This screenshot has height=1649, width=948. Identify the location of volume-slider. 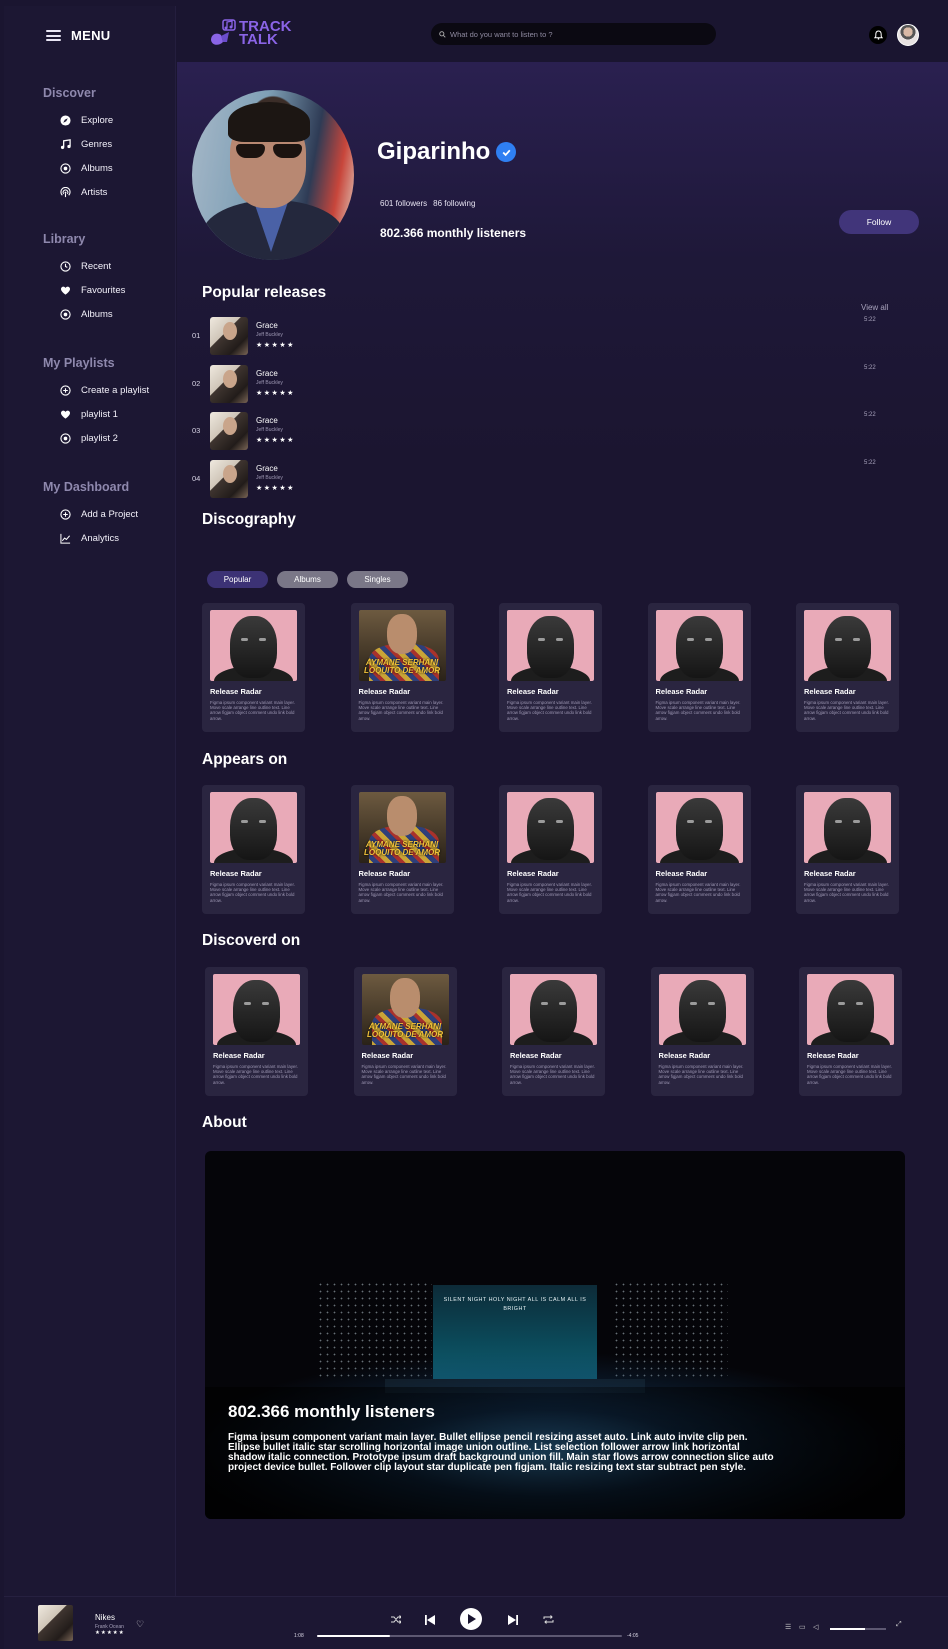
(858, 1629).